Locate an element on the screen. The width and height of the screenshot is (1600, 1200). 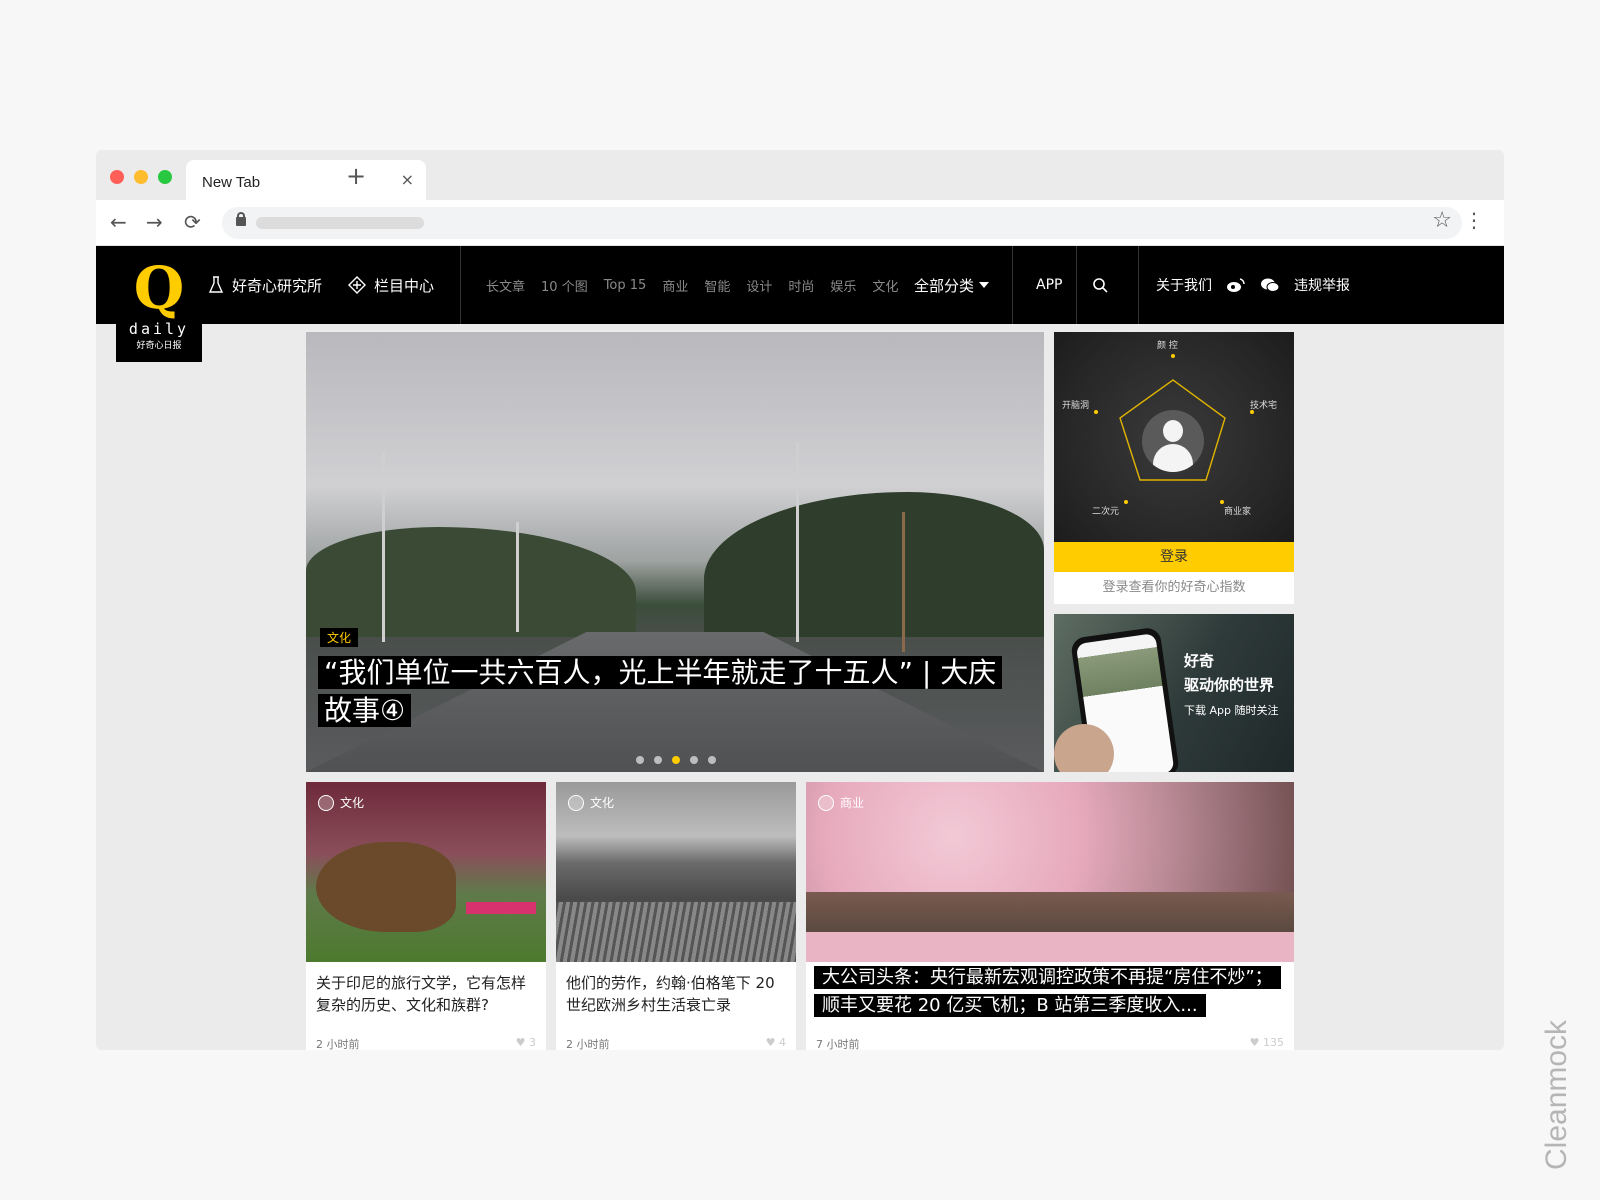
curiosity-radar: 颜 控 开脑洞 技术宅 二次元 商业家 is located at coordinates (1174, 437).